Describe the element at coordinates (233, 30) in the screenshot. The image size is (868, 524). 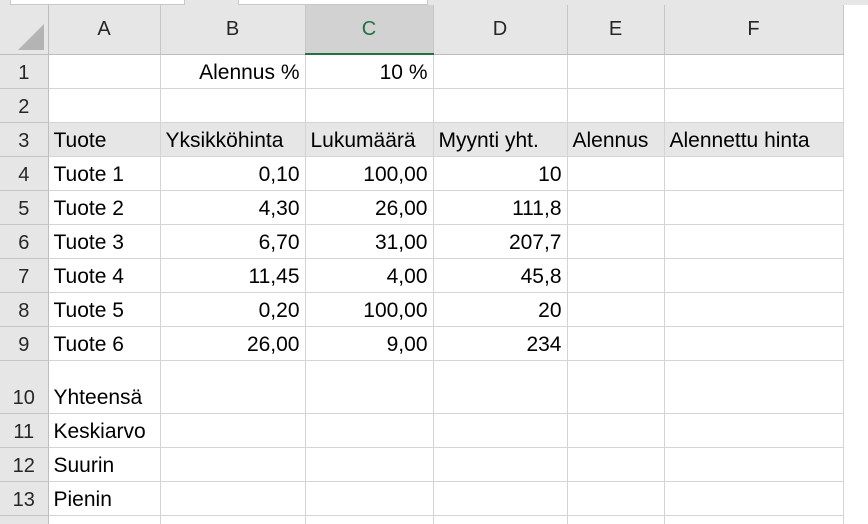
I see `column-header-b: B` at that location.